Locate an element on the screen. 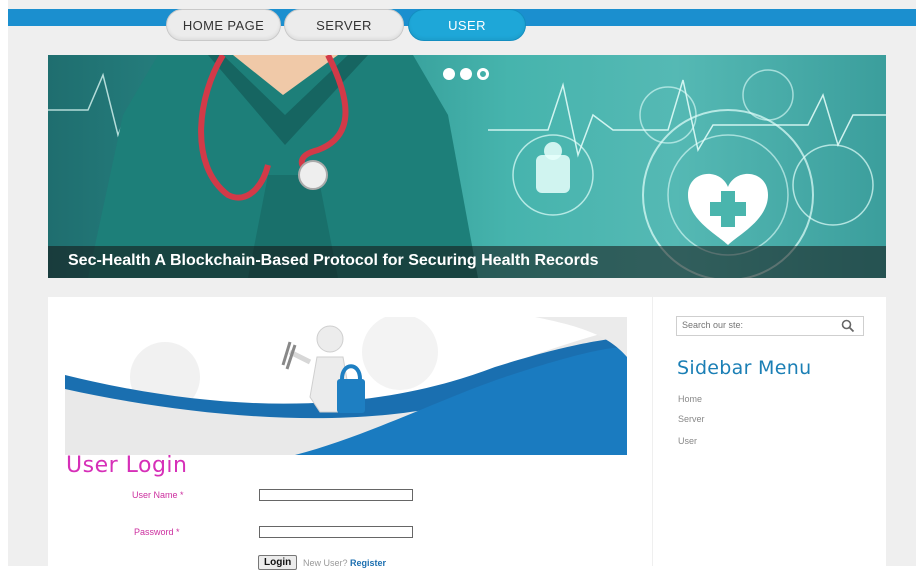 The image size is (919, 570). register-link: Register is located at coordinates (368, 563).